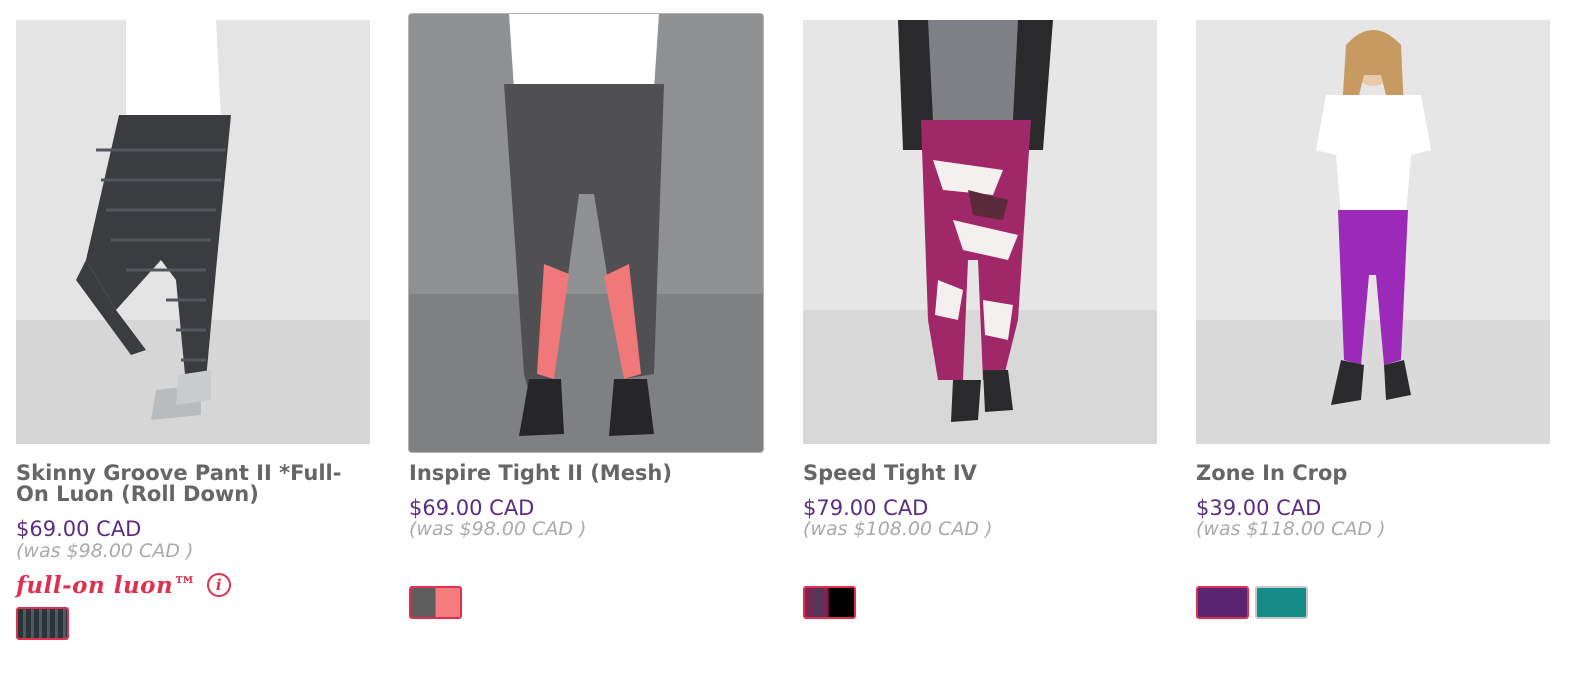  Describe the element at coordinates (586, 473) in the screenshot. I see `product-name: Inspire Tight II (Mesh)` at that location.